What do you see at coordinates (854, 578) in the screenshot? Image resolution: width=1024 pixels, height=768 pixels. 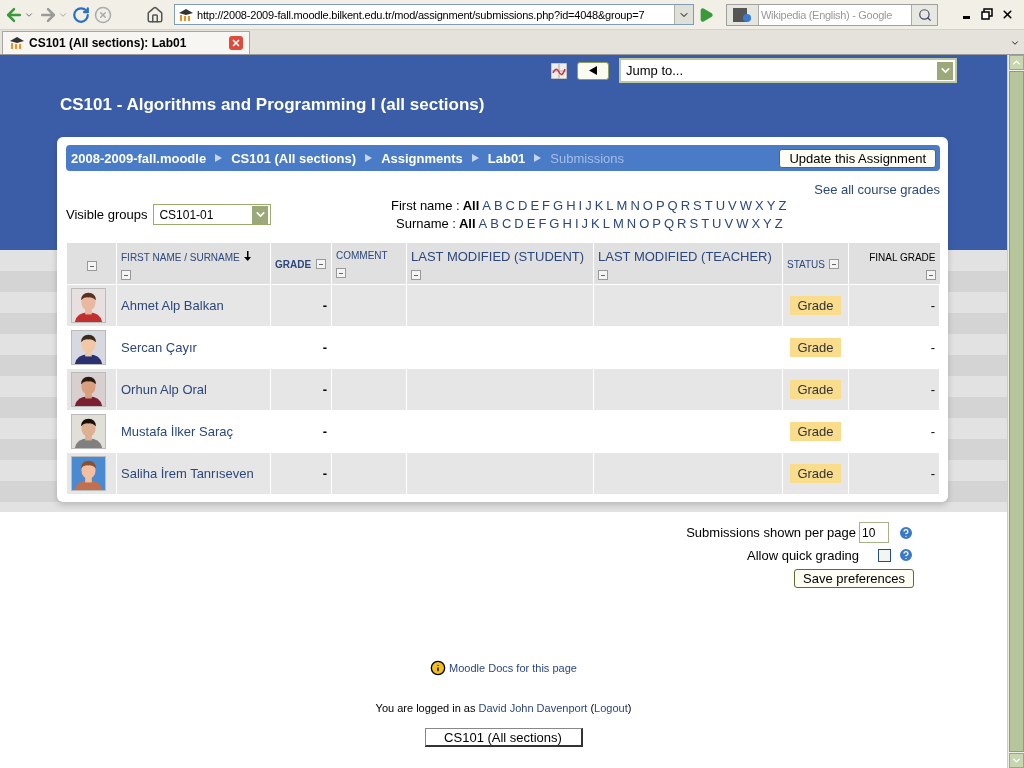 I see `save-preferences-button: Save preferences` at bounding box center [854, 578].